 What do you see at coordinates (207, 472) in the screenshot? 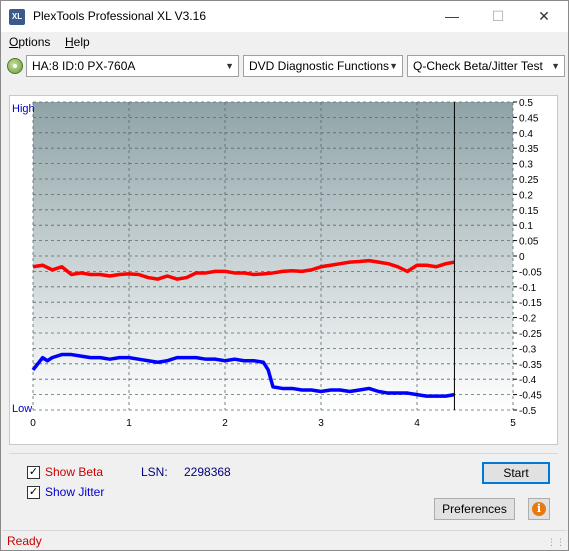
I see `lsn-value: 2298368` at bounding box center [207, 472].